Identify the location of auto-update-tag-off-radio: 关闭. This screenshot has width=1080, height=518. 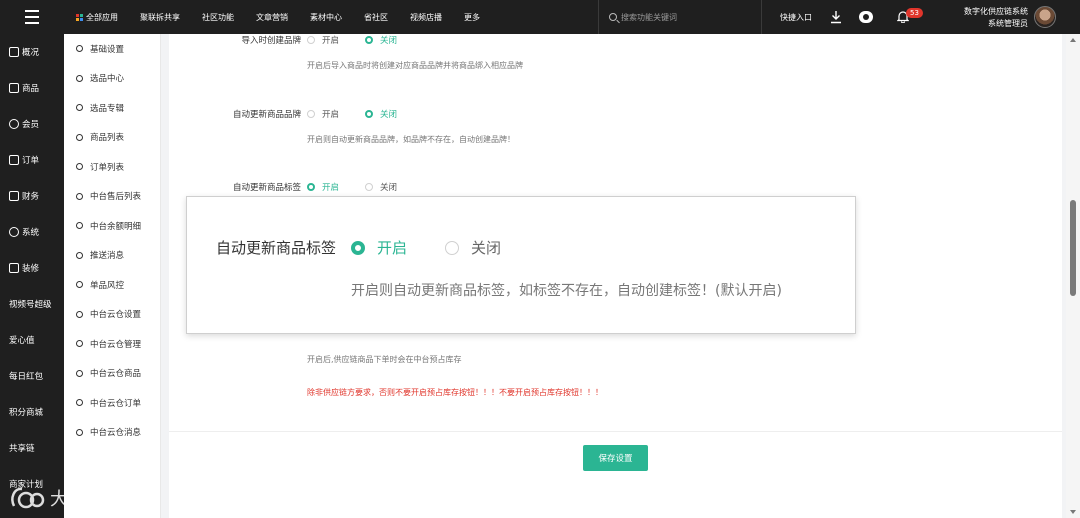
(381, 187).